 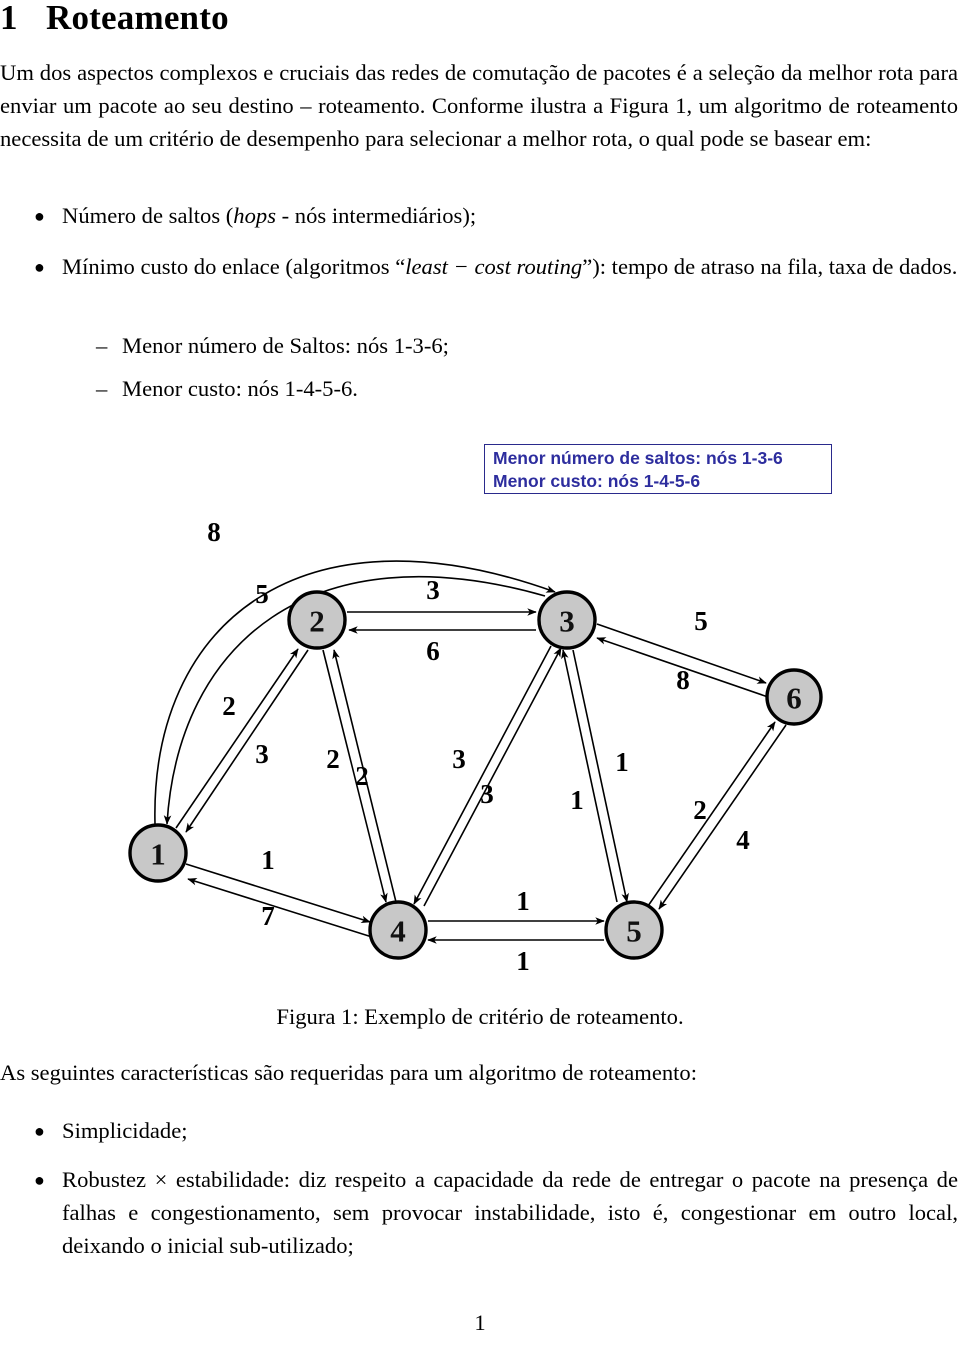 I want to click on list-item-menor-custo: – Menor custo: nós 1-4-5-6., so click(x=227, y=388).